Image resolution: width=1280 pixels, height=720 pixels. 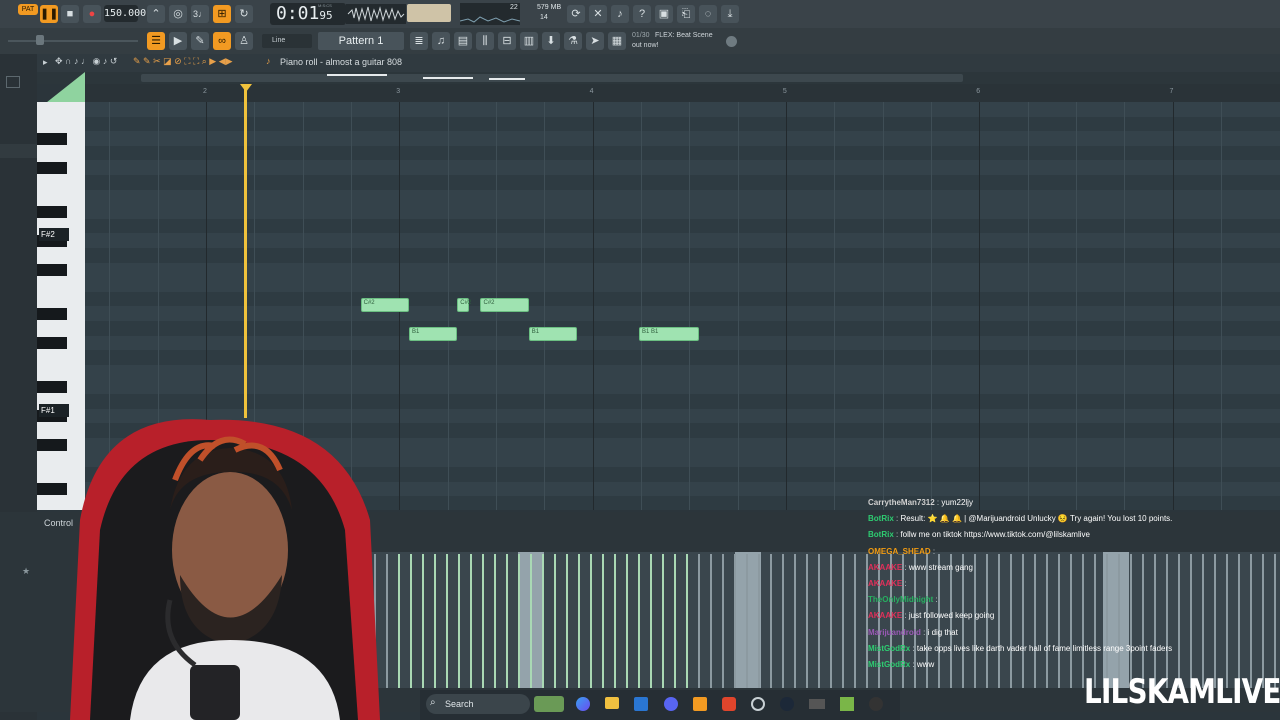 What do you see at coordinates (671, 704) in the screenshot?
I see `discord-icon` at bounding box center [671, 704].